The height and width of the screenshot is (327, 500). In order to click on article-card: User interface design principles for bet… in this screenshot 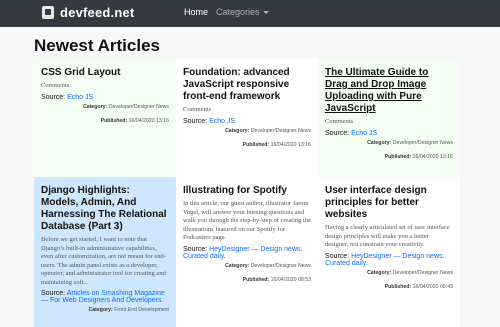, I will do `click(389, 252)`.